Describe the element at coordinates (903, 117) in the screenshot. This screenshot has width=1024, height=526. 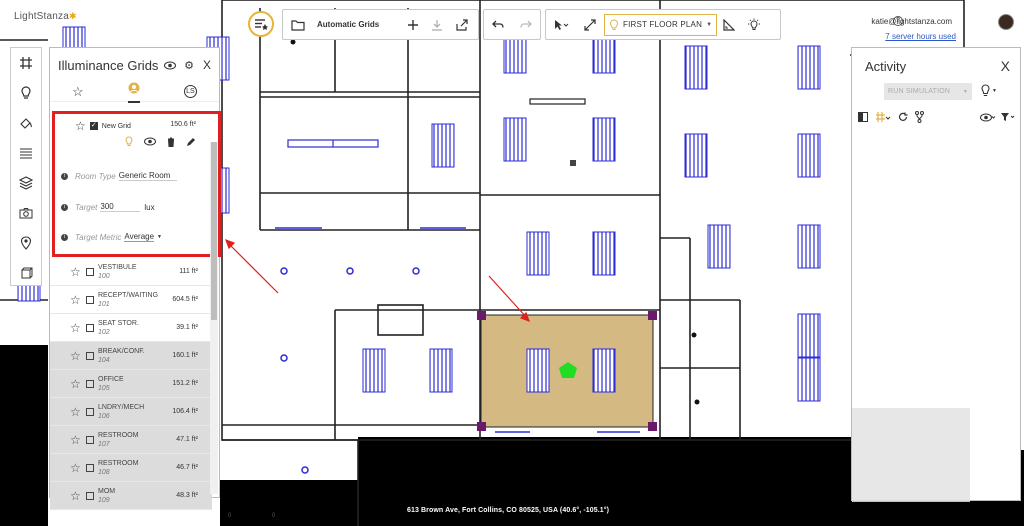
I see `refresh-icon` at that location.